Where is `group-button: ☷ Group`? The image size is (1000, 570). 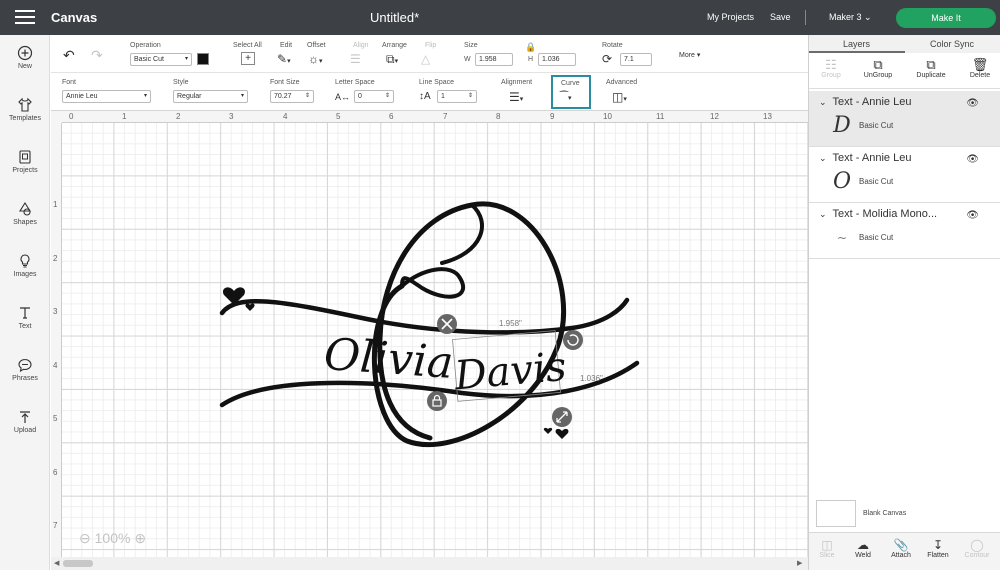
group-button: ☷ Group is located at coordinates (831, 69).